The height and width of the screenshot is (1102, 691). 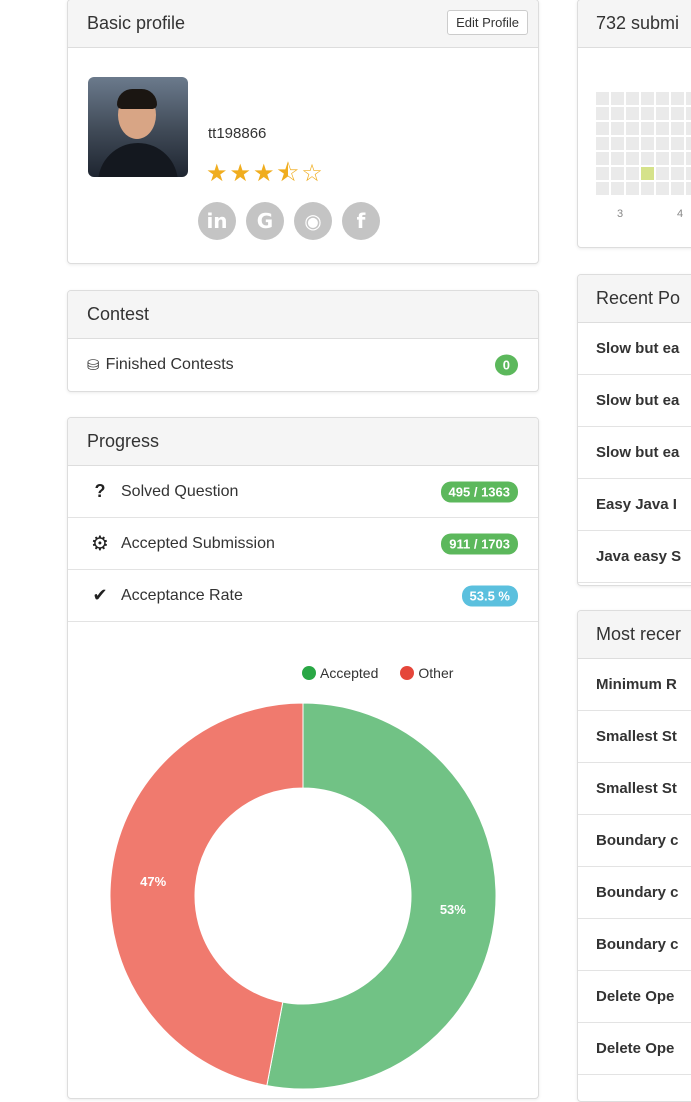 What do you see at coordinates (217, 221) in the screenshot?
I see `linkedin-icon: in` at bounding box center [217, 221].